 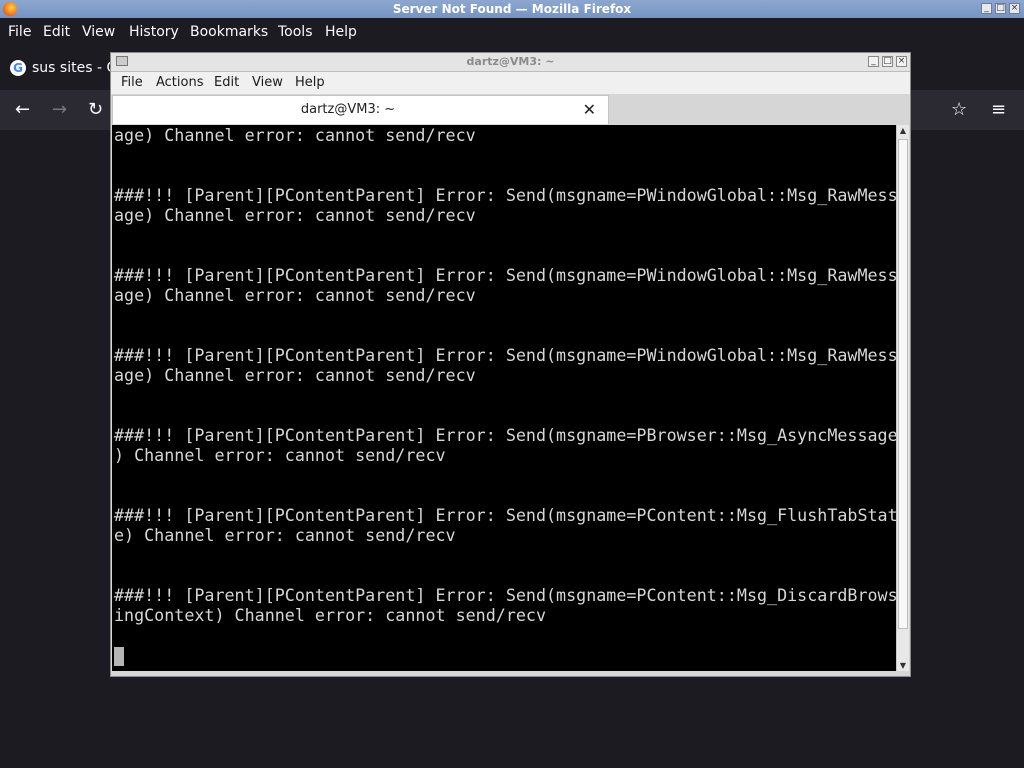 I want to click on firefox-window-title: Server Not Found — Mozilla Firefox, so click(x=512, y=9).